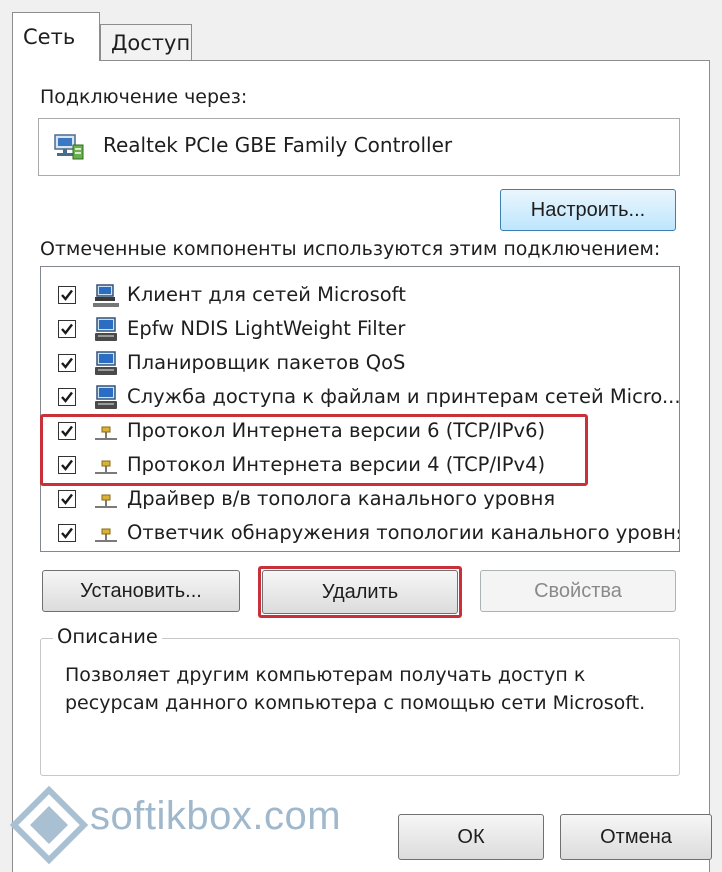  I want to click on component-label: Драйвер в/в тополога канального уровня, so click(341, 498).